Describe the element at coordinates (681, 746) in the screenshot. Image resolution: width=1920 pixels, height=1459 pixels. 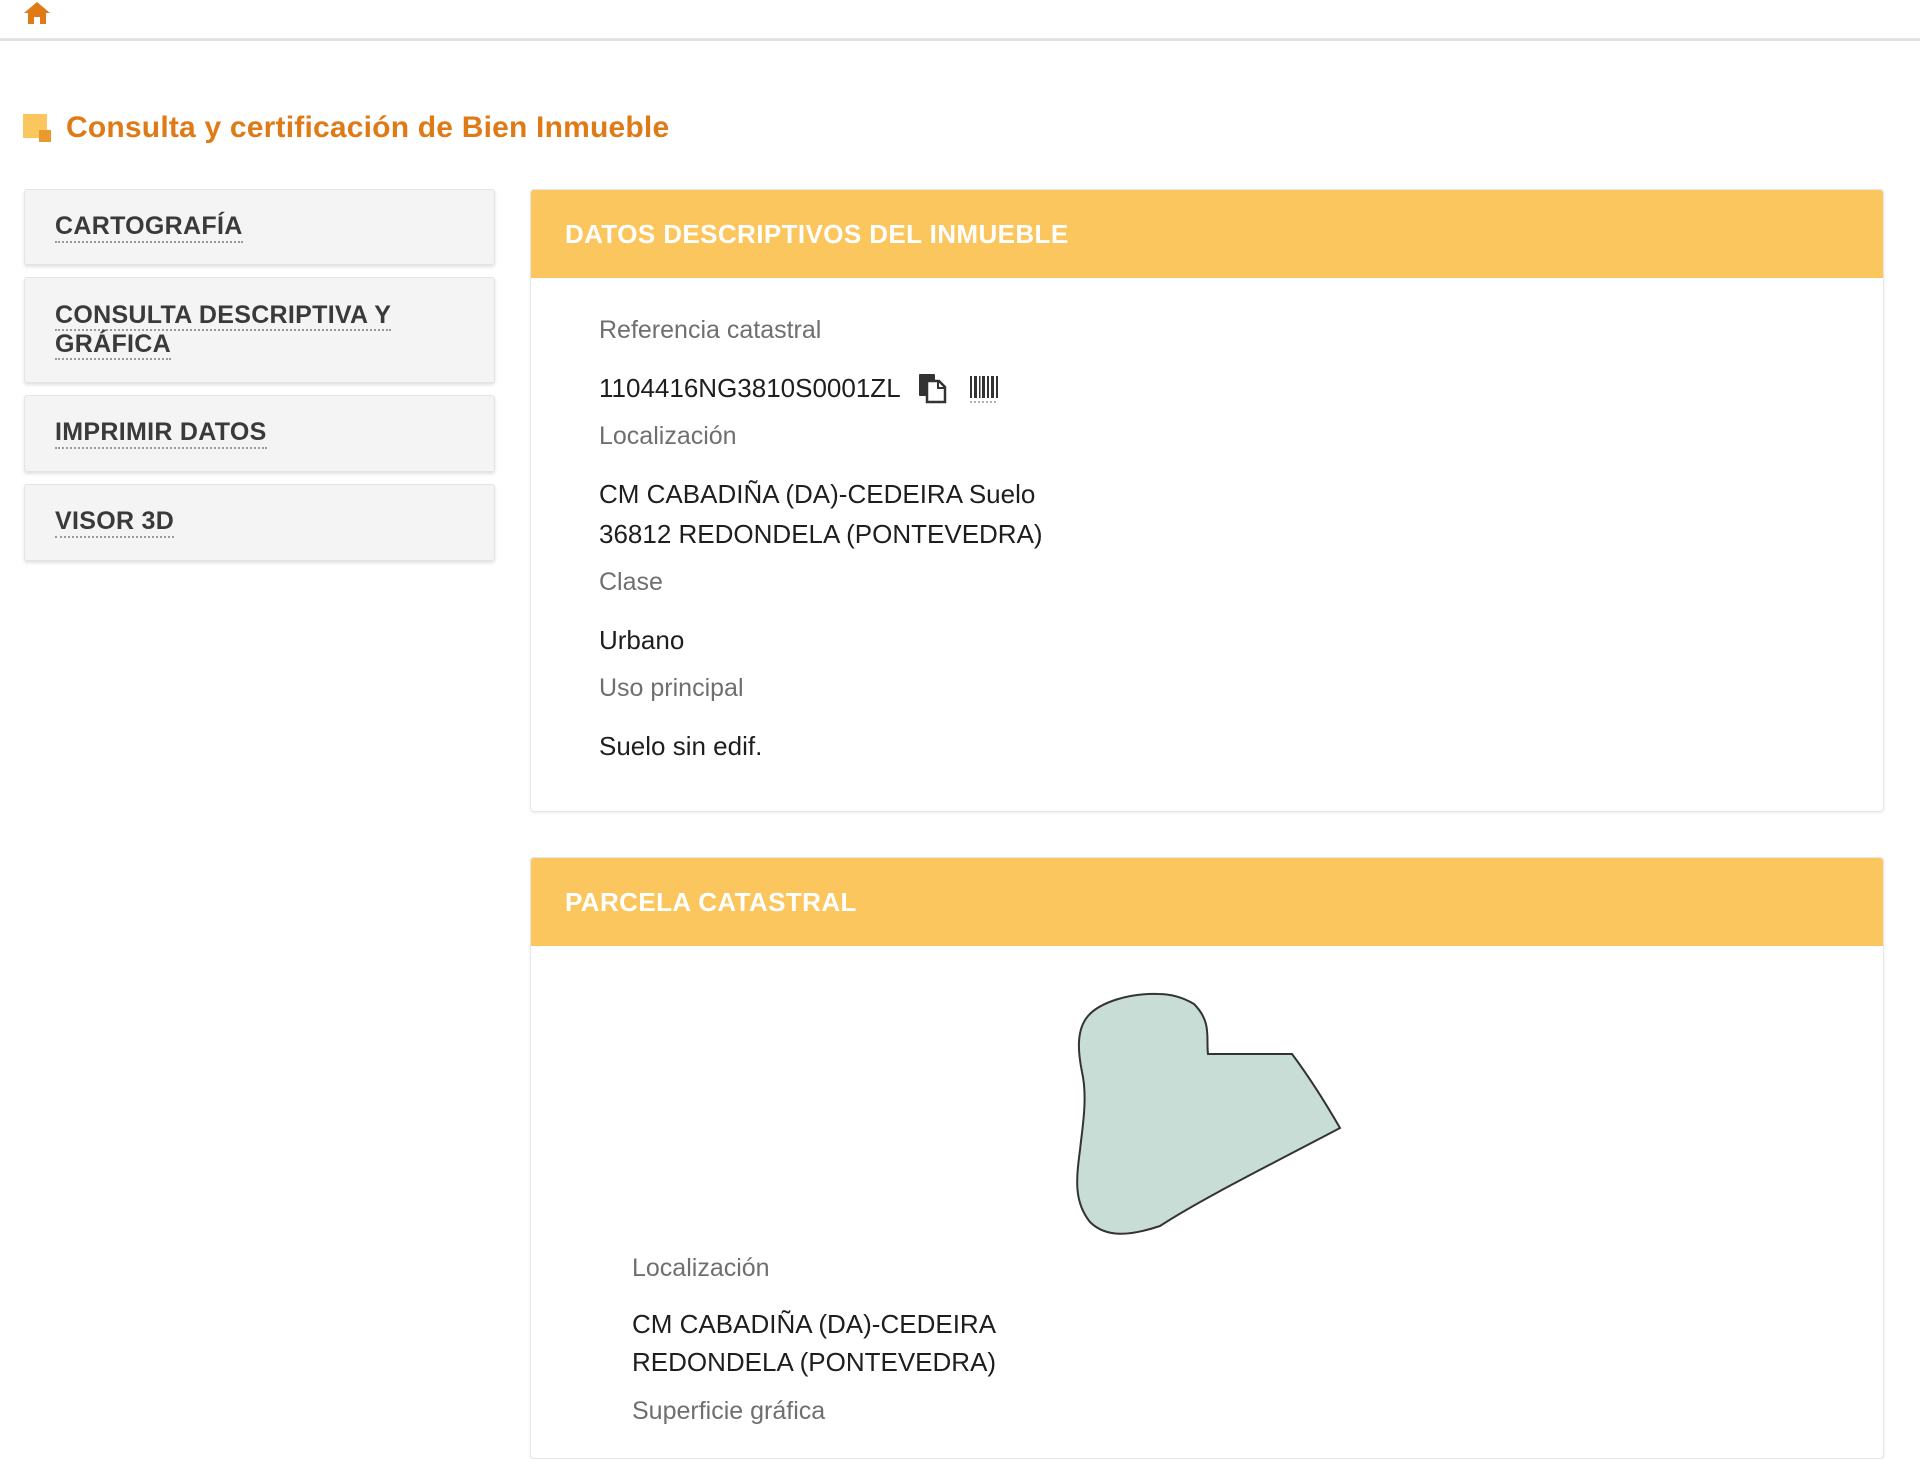
I see `uso-principal-value: Suelo sin edif.` at that location.